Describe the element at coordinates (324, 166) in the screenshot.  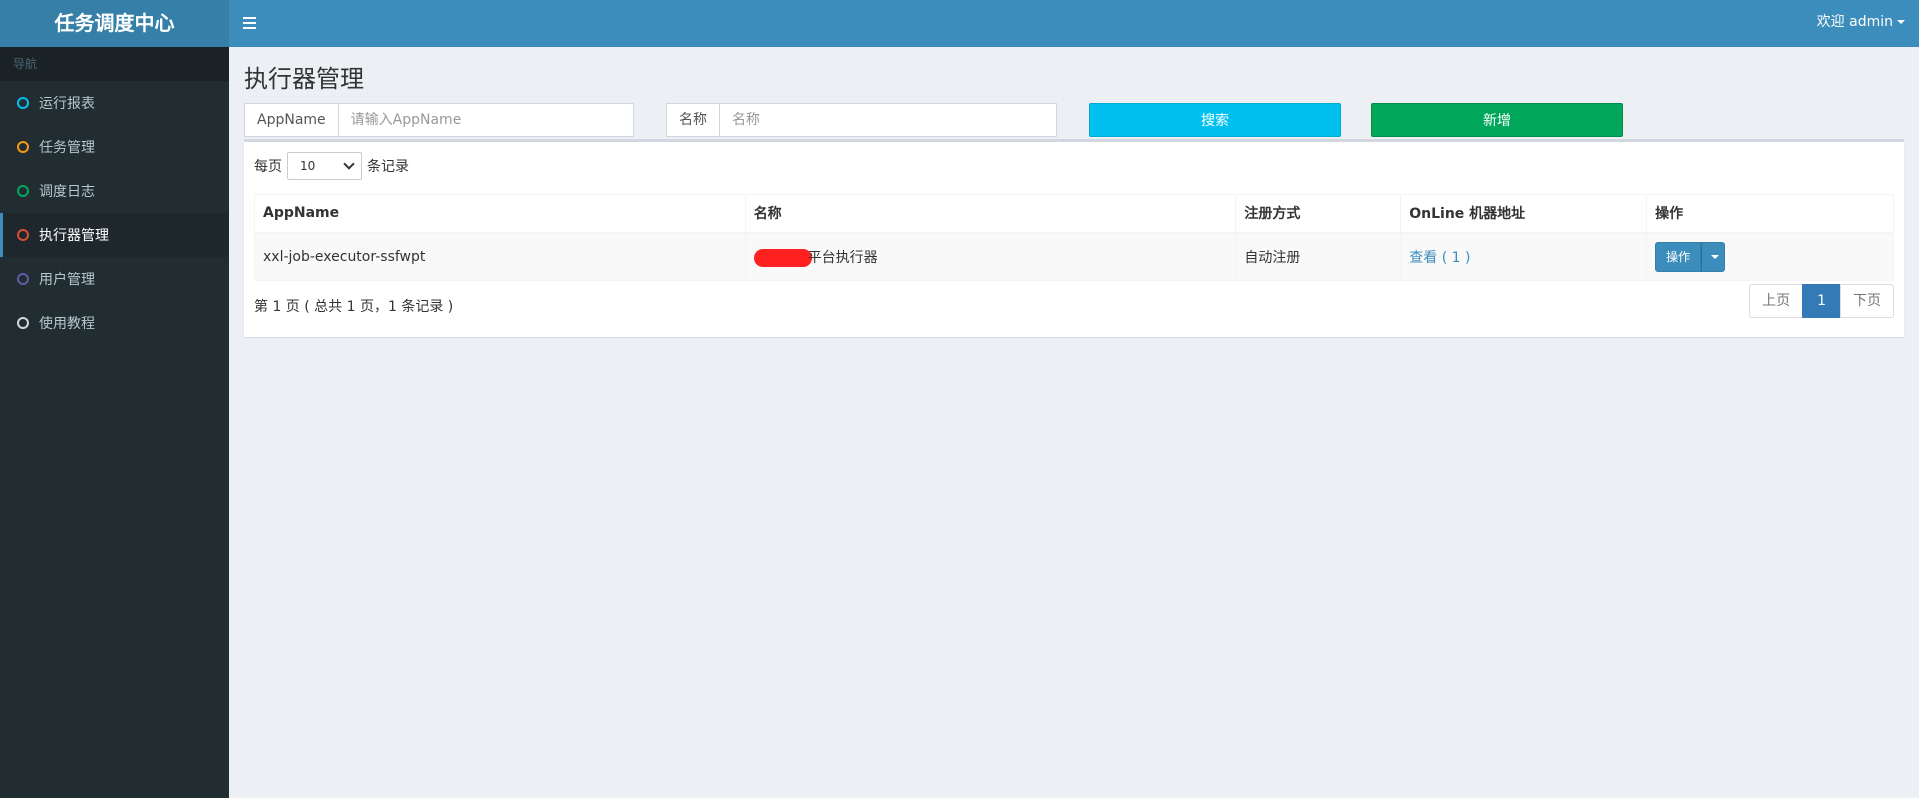
I see `page-length-select: 10` at that location.